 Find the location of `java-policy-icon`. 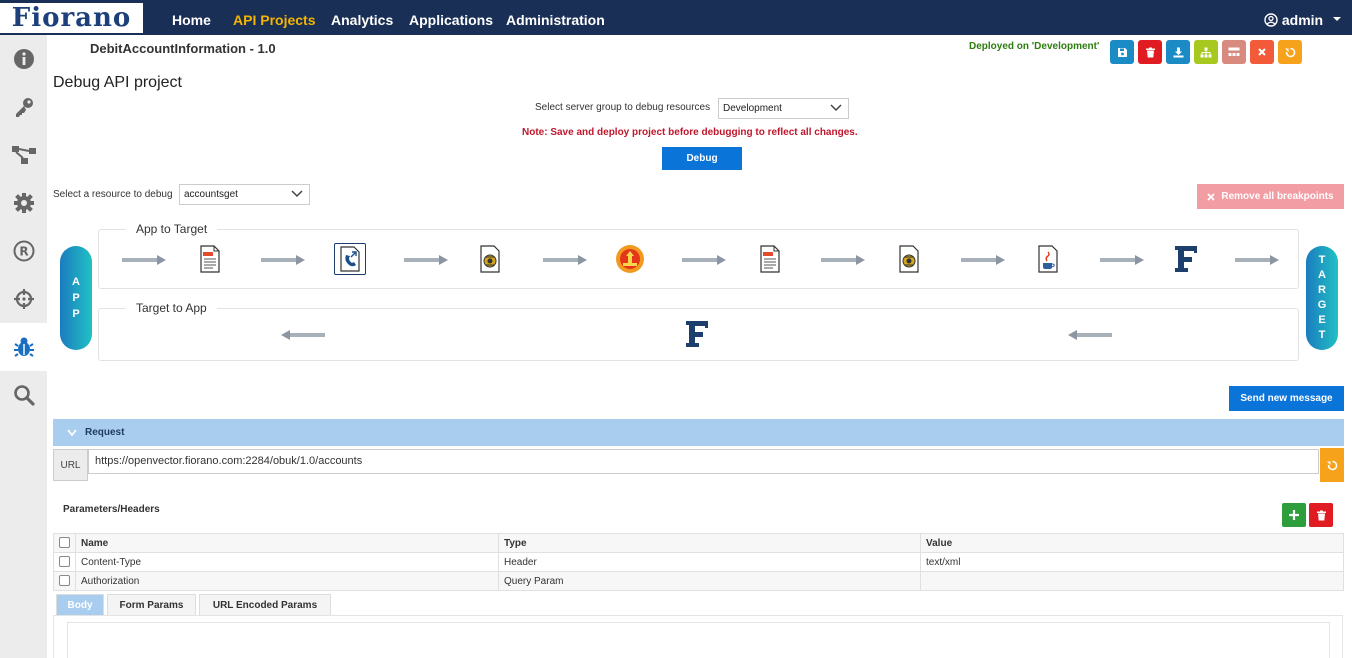

java-policy-icon is located at coordinates (1048, 259).